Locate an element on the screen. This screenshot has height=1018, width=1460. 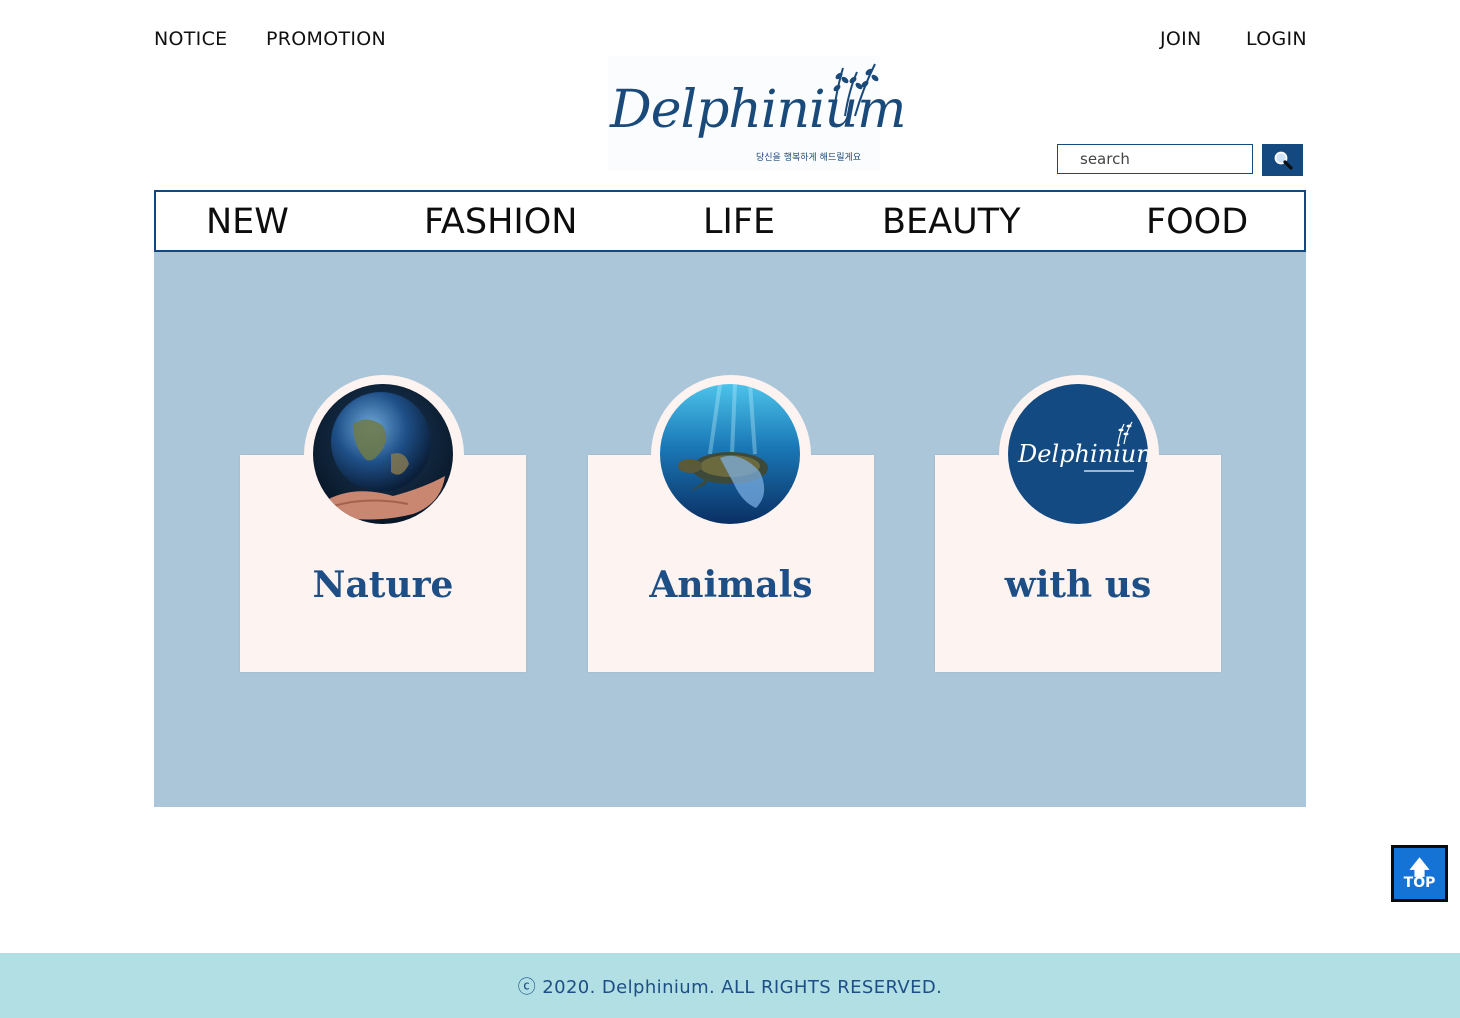
copyright-text: ⓒ 2020. Delphinium. ALL RIGHTS RESERVED. is located at coordinates (730, 987).